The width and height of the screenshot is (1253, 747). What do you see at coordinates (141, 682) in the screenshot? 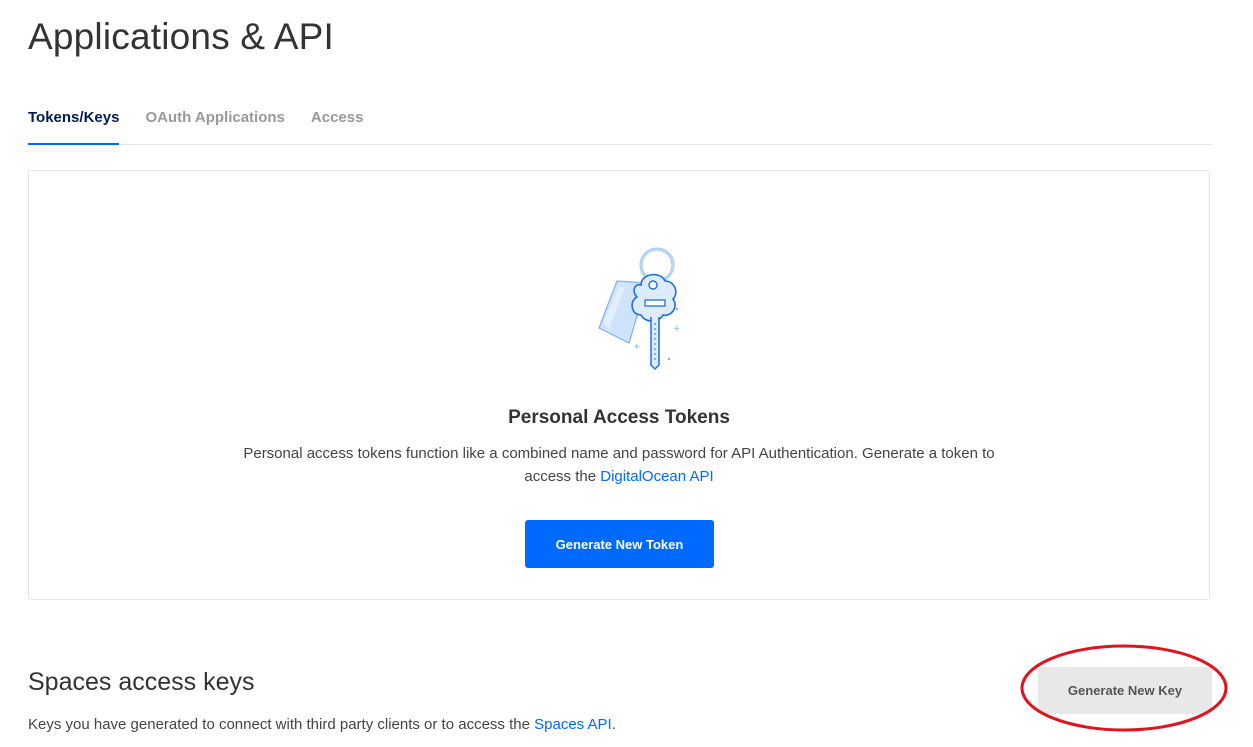
I see `spaces-access-keys-title: Spaces access keys` at bounding box center [141, 682].